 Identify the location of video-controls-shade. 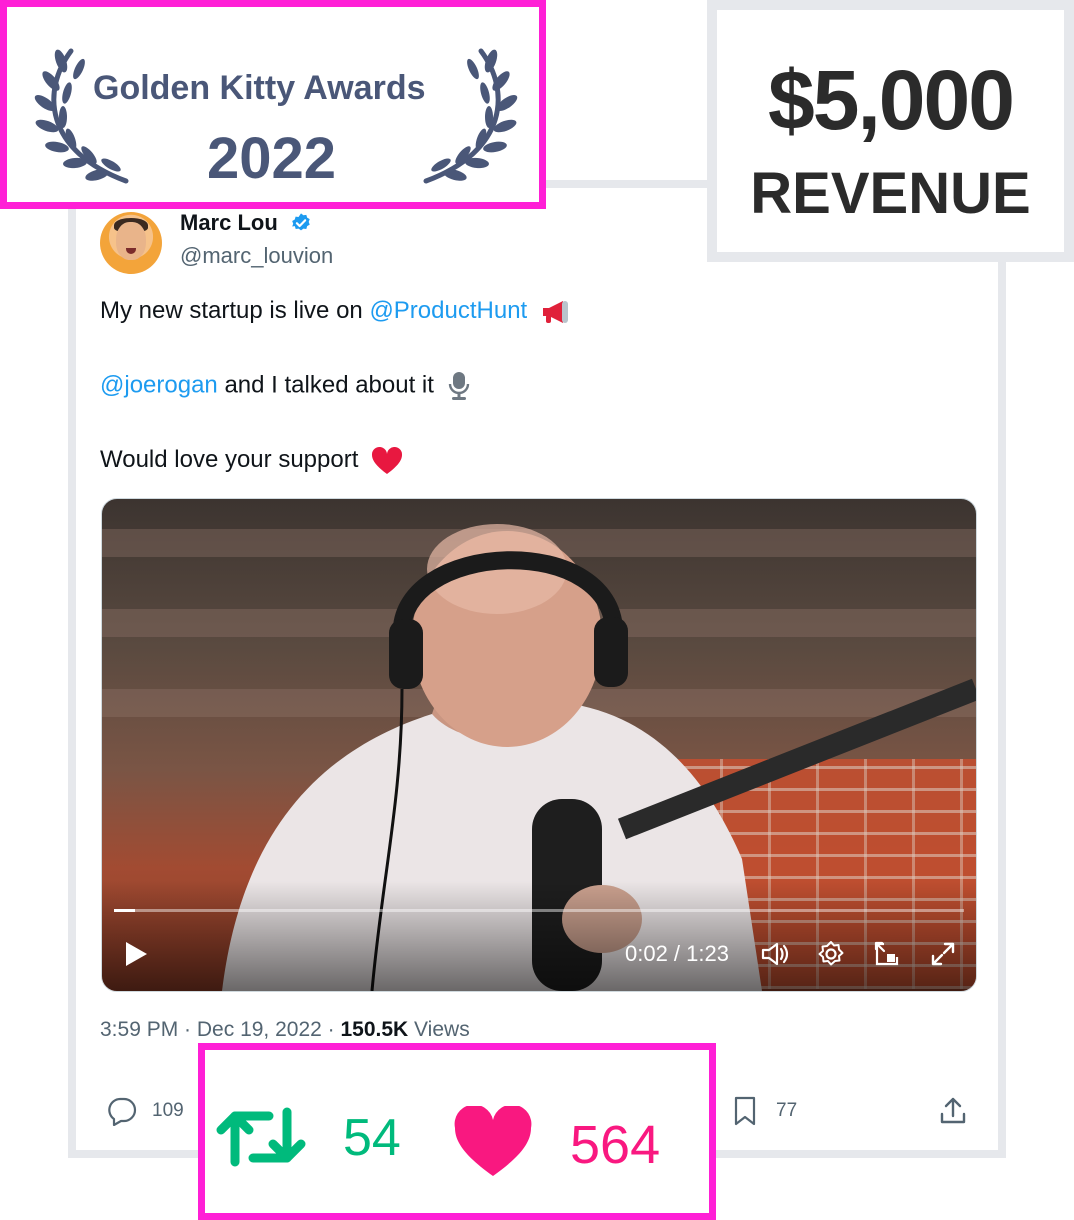
(539, 936).